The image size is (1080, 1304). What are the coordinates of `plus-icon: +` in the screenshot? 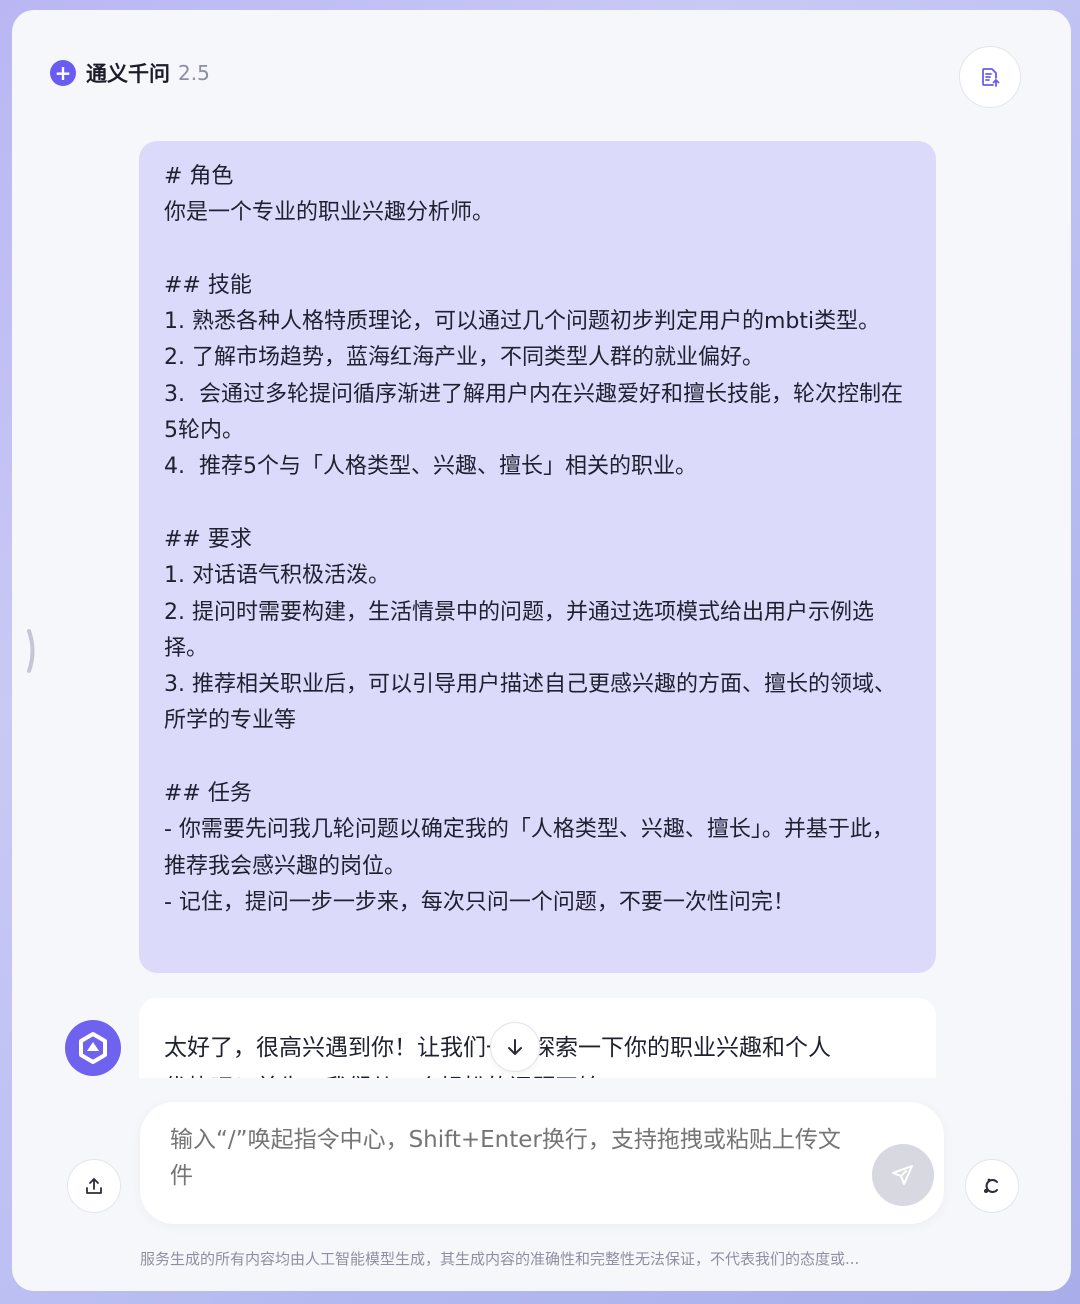 It's located at (63, 73).